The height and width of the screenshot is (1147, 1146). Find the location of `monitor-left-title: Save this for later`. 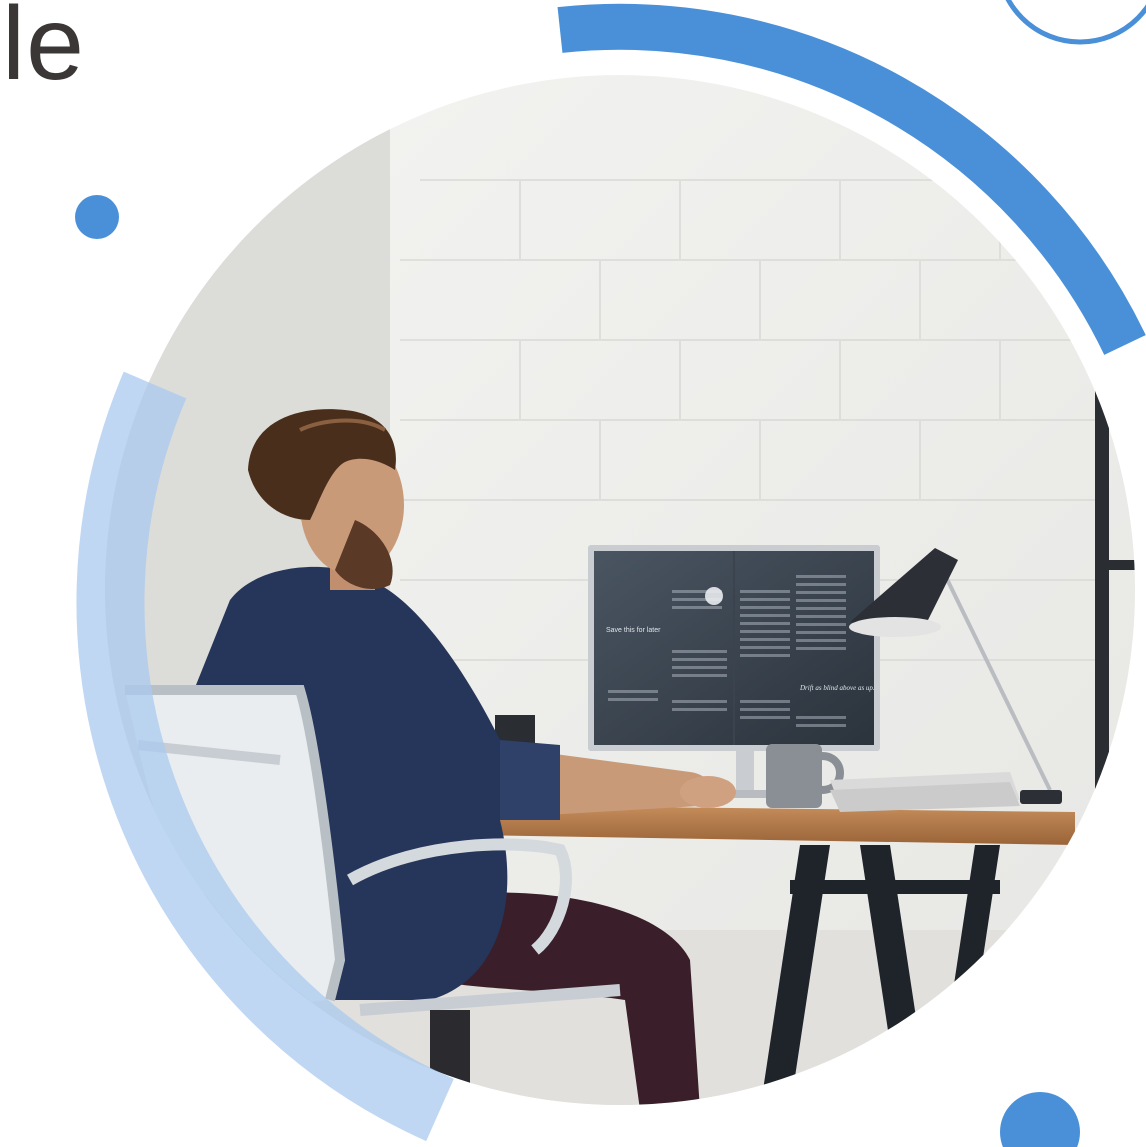

monitor-left-title: Save this for later is located at coordinates (633, 630).